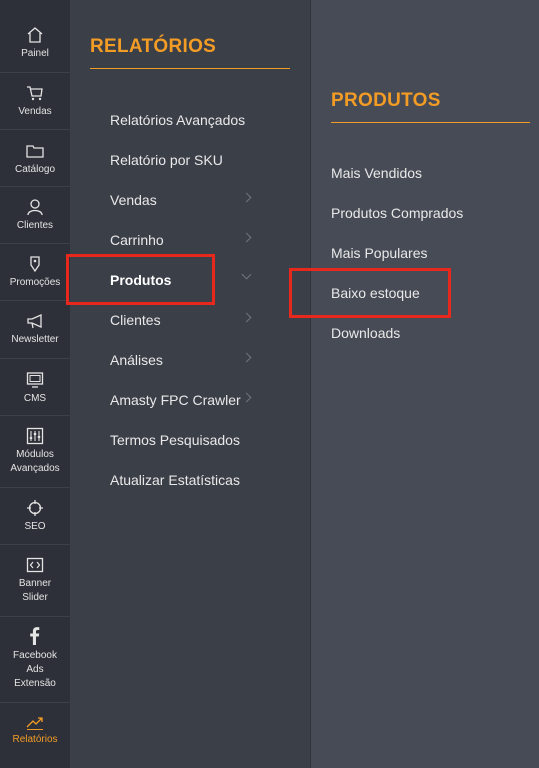 This screenshot has width=539, height=768. I want to click on reports-item-relatorios-avancados: Relatórios Avançados, so click(190, 120).